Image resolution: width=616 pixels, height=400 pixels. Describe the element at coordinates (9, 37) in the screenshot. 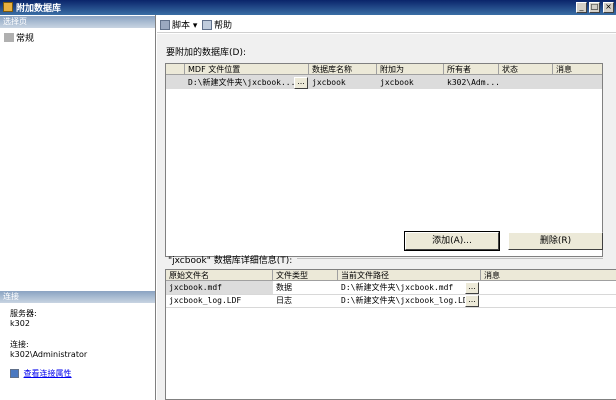

I see `page-icon` at that location.